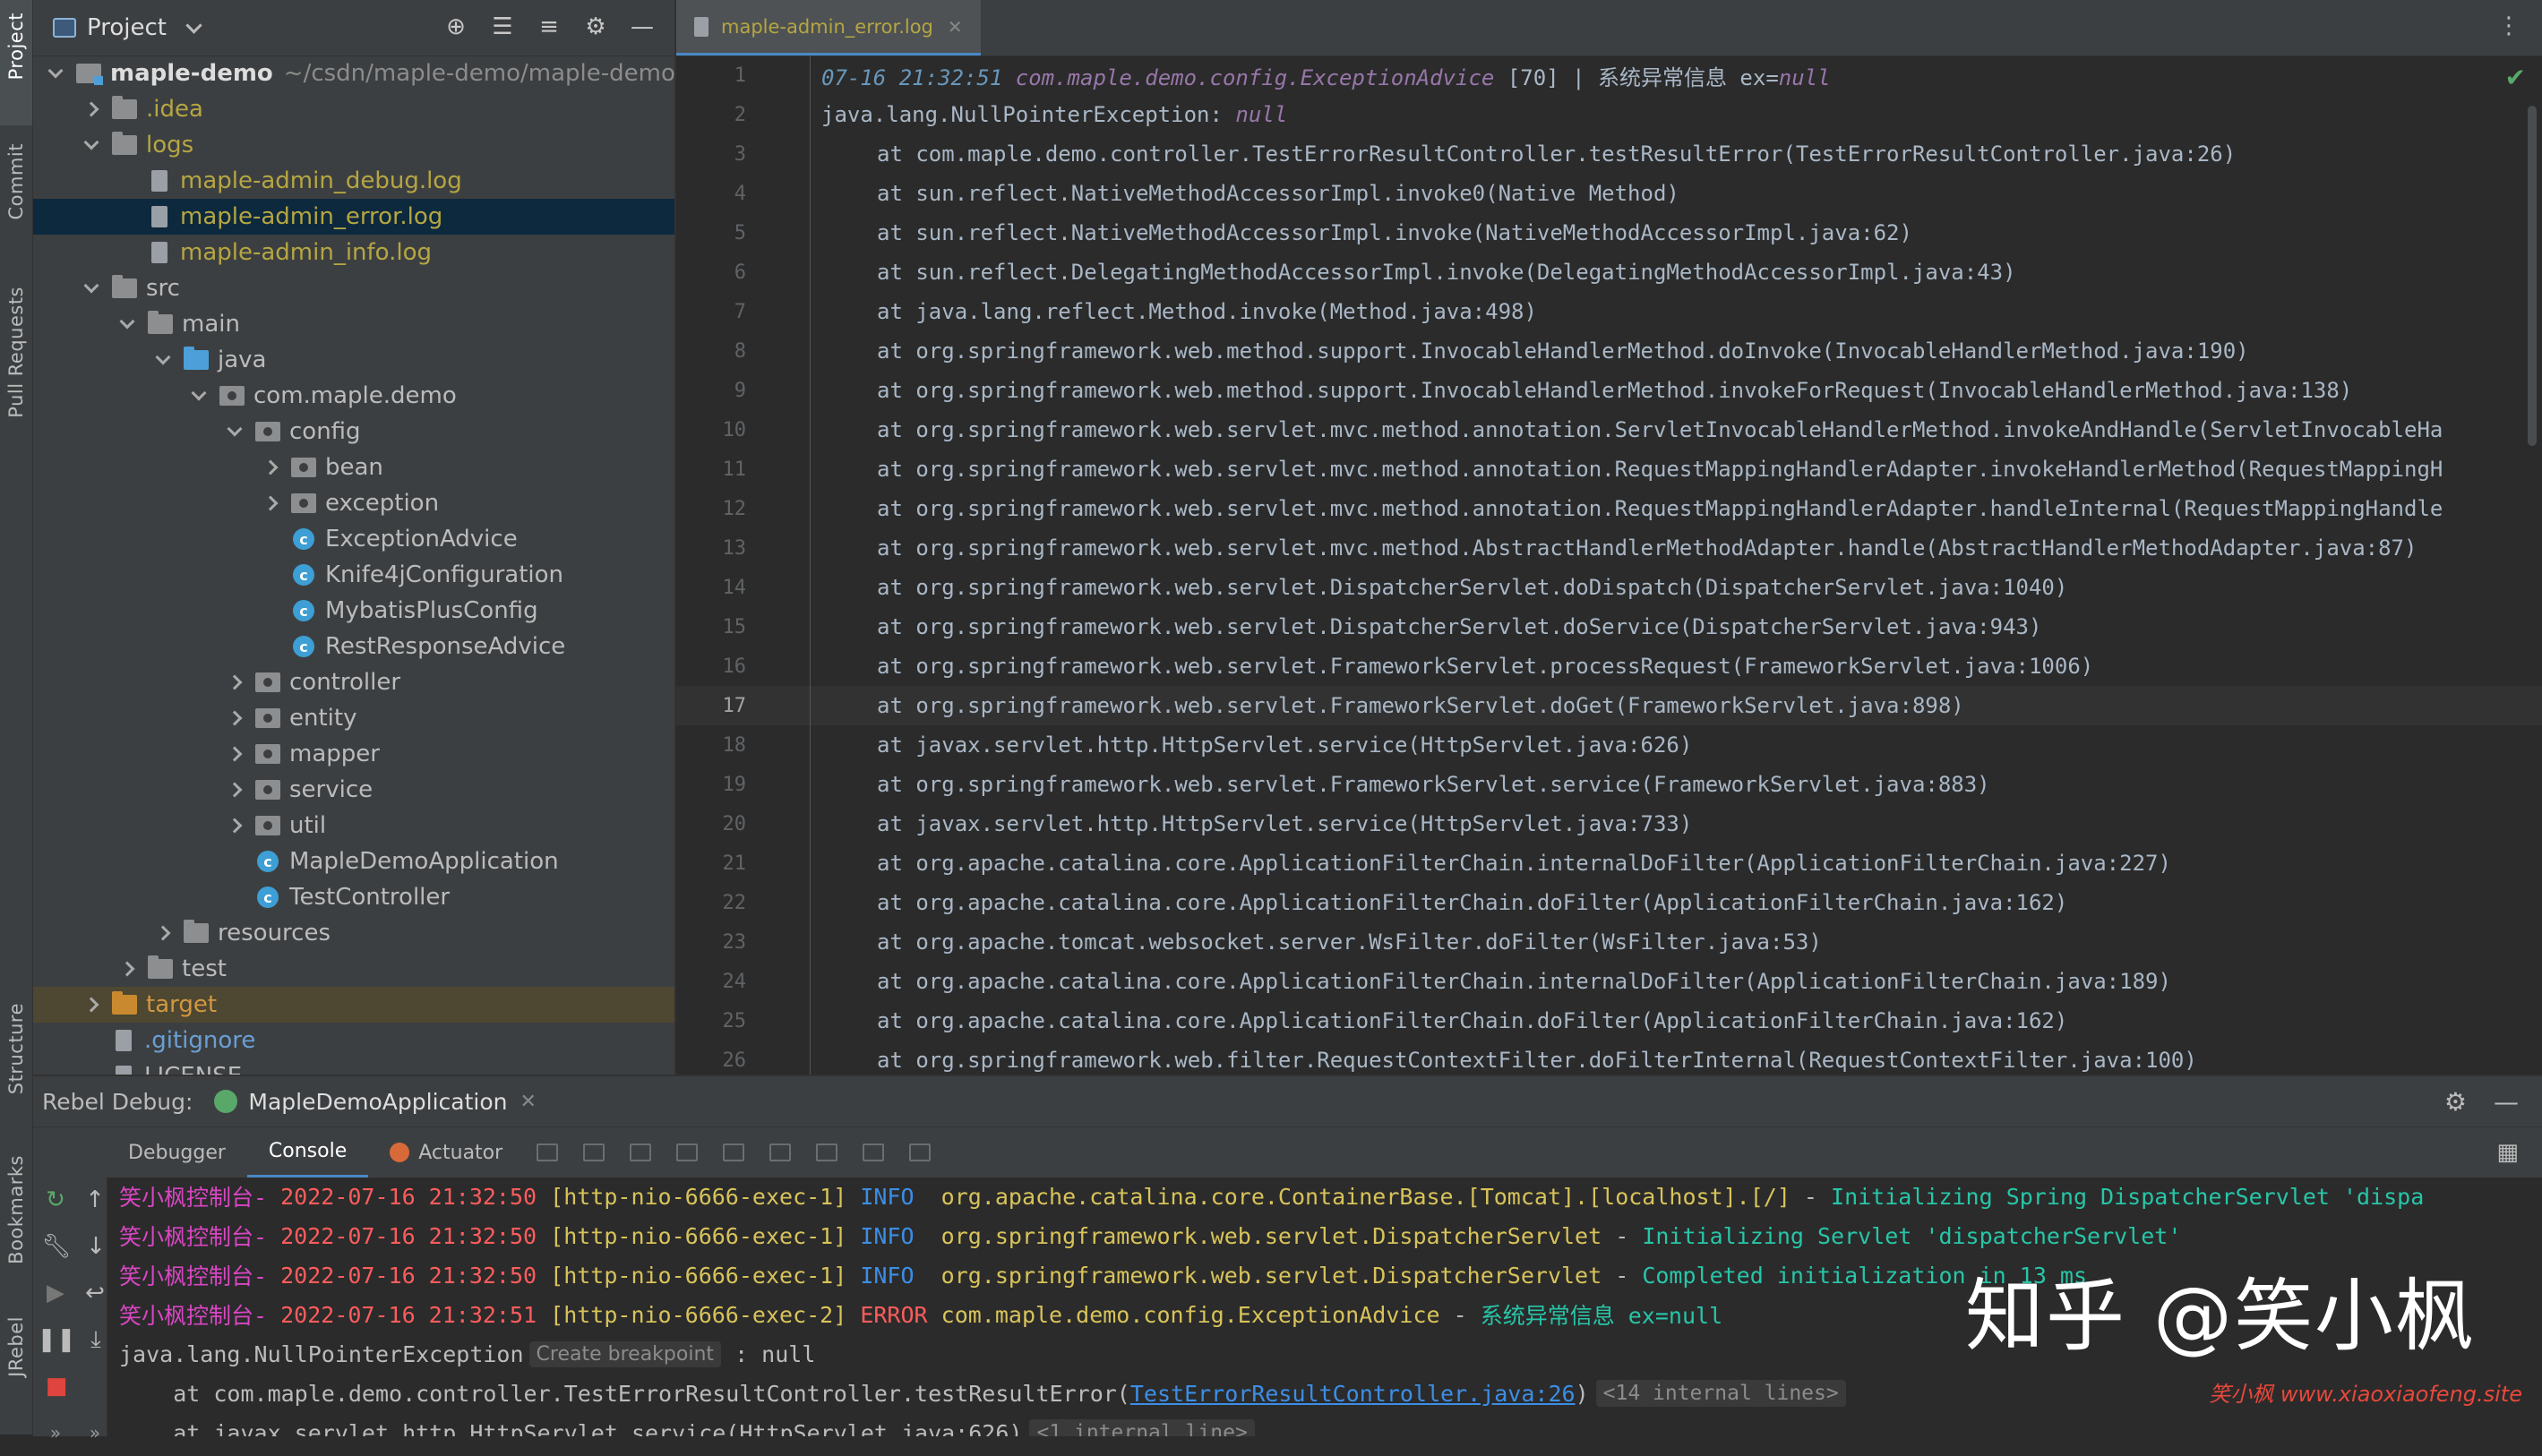  Describe the element at coordinates (16, 201) in the screenshot. I see `tool-tab-commit: Commit` at that location.